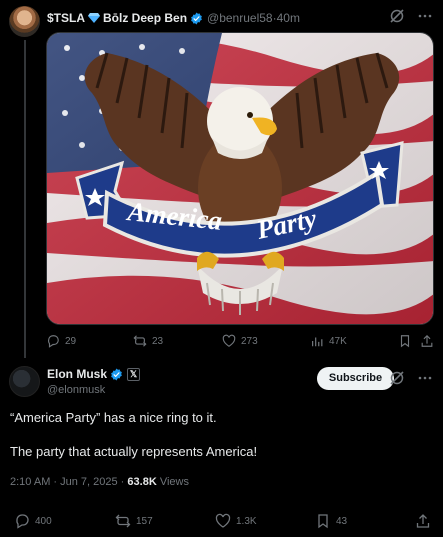 The image size is (443, 537). I want to click on post-text-line: “America Party” has a nice ring to it., so click(113, 417).